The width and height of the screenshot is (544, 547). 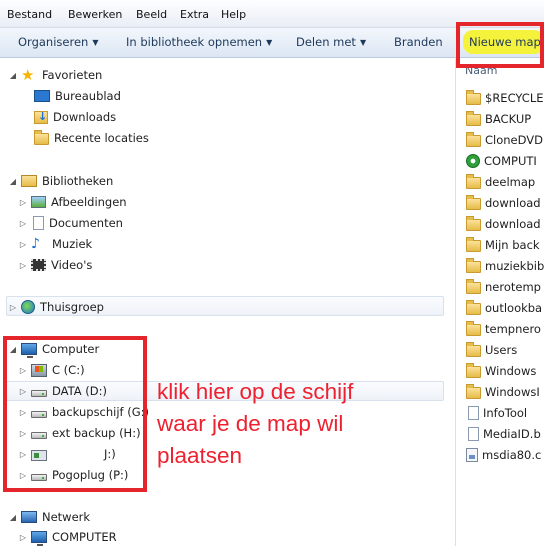 What do you see at coordinates (199, 42) in the screenshot?
I see `include-library-button: In bibliotheek opnemen ▼` at bounding box center [199, 42].